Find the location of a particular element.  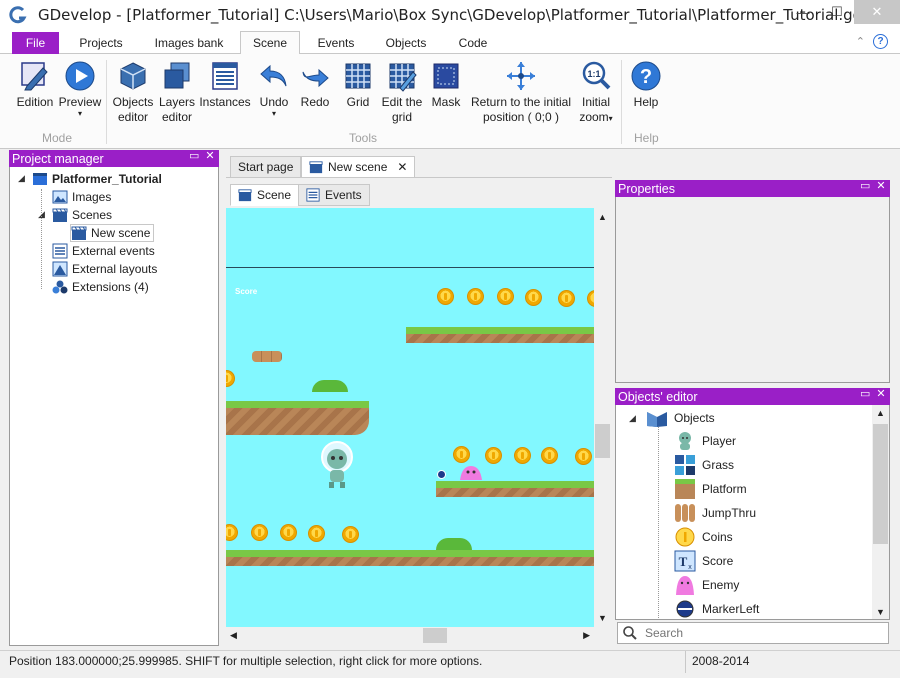

scroll-left-icon: ◀ is located at coordinates (233, 635).